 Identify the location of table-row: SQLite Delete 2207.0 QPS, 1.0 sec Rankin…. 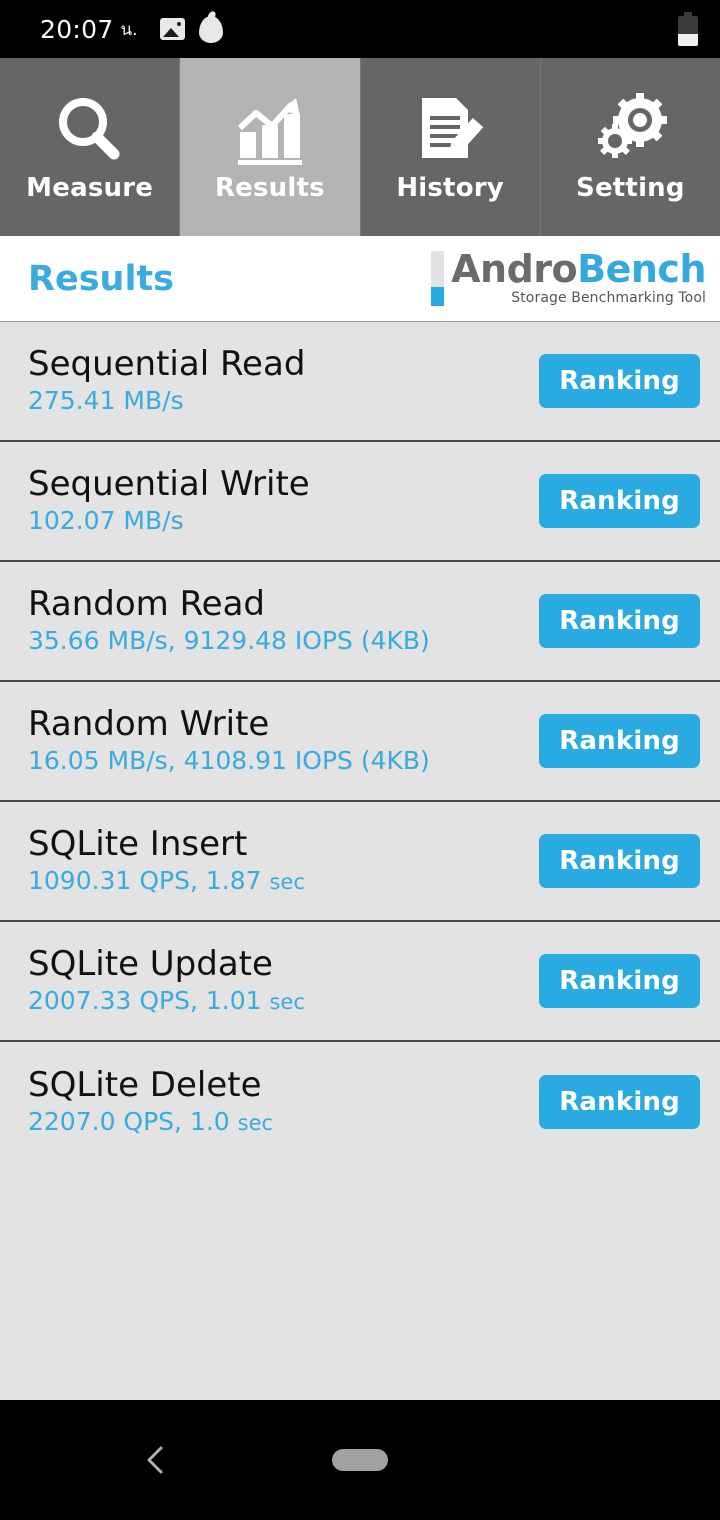
(360, 1102).